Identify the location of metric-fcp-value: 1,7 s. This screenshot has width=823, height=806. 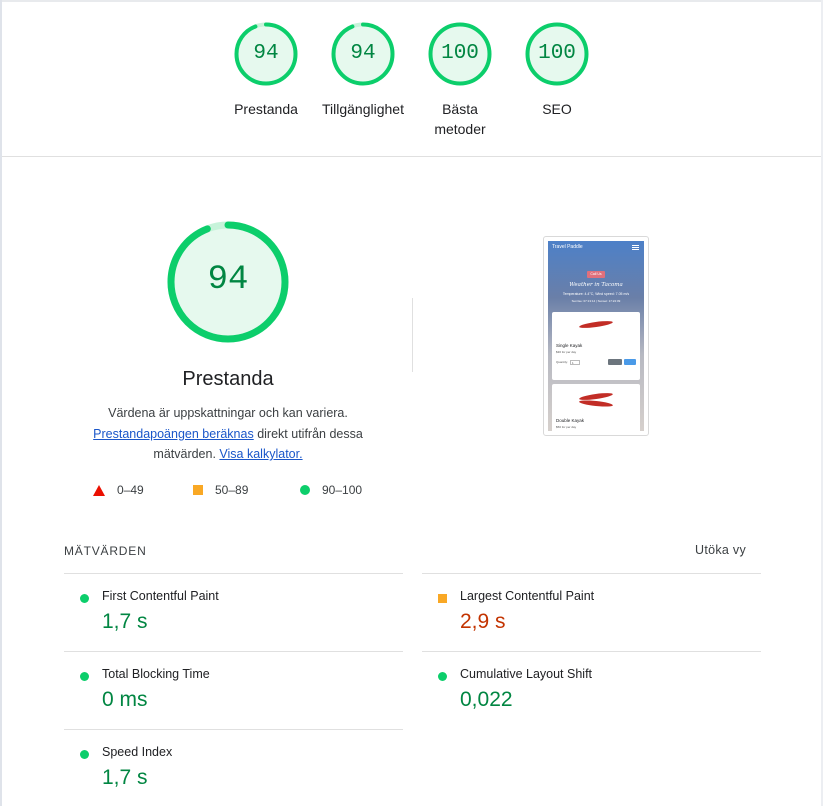
(125, 621).